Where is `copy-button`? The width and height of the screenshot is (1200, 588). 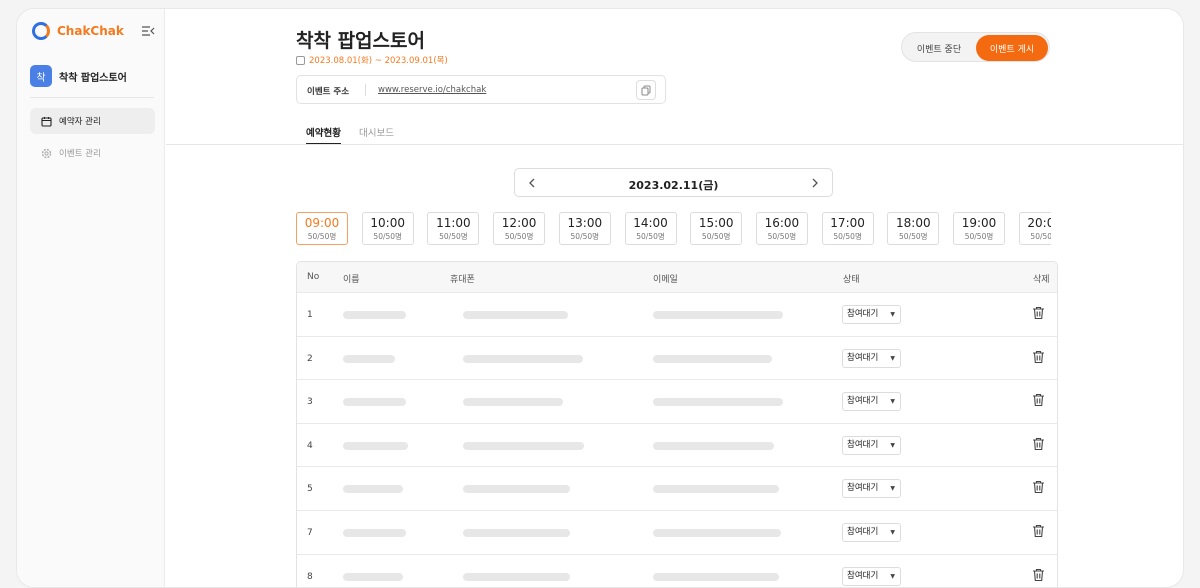 copy-button is located at coordinates (646, 90).